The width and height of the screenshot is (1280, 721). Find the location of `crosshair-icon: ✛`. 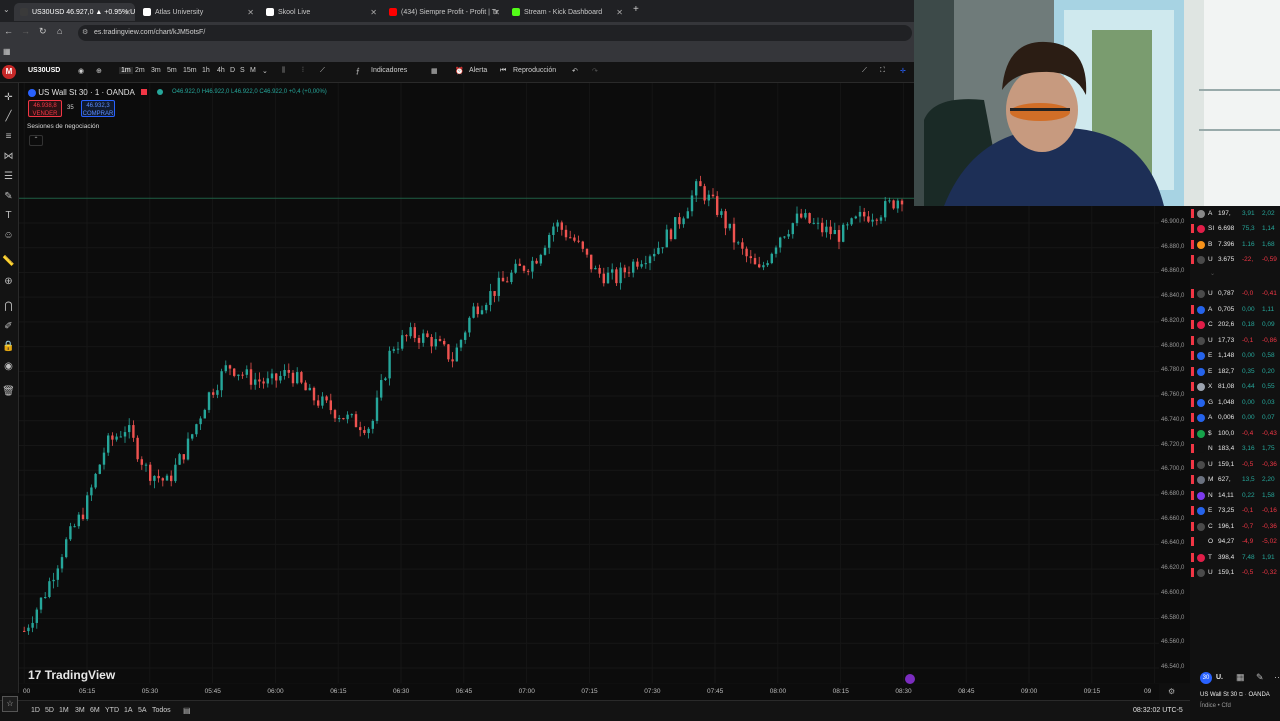

crosshair-icon: ✛ is located at coordinates (903, 71).